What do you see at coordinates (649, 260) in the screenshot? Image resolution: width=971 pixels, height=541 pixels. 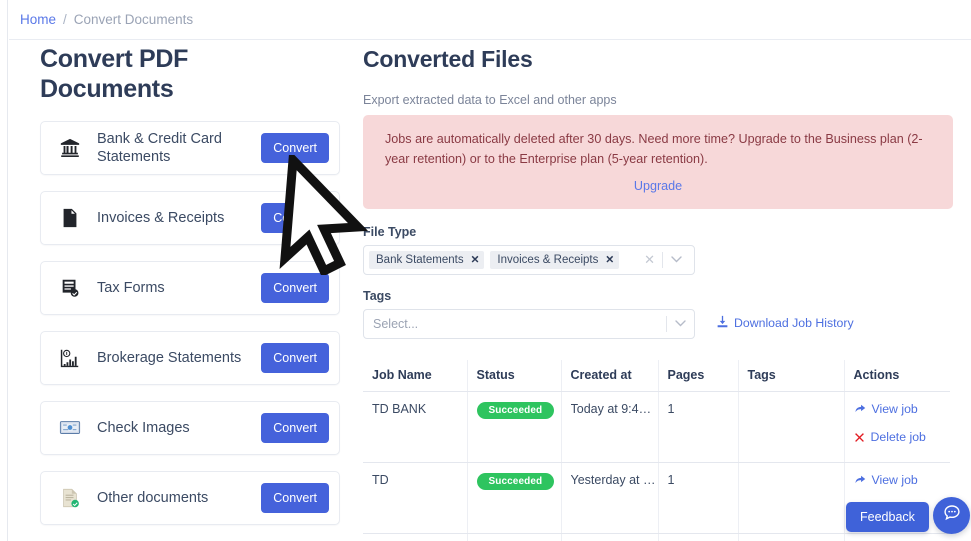 I see `clear-all-icon: ✕` at bounding box center [649, 260].